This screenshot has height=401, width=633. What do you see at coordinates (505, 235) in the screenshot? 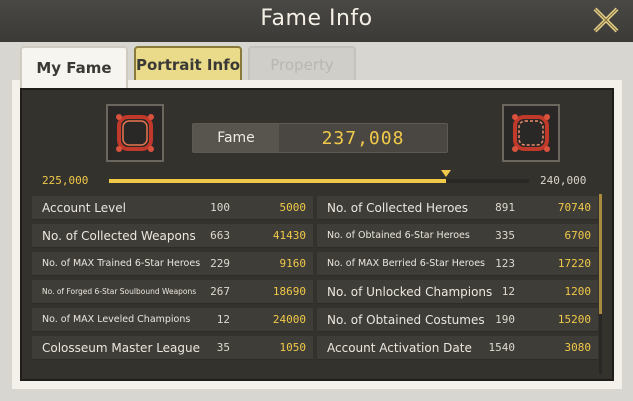
I see `stat-count: 335` at bounding box center [505, 235].